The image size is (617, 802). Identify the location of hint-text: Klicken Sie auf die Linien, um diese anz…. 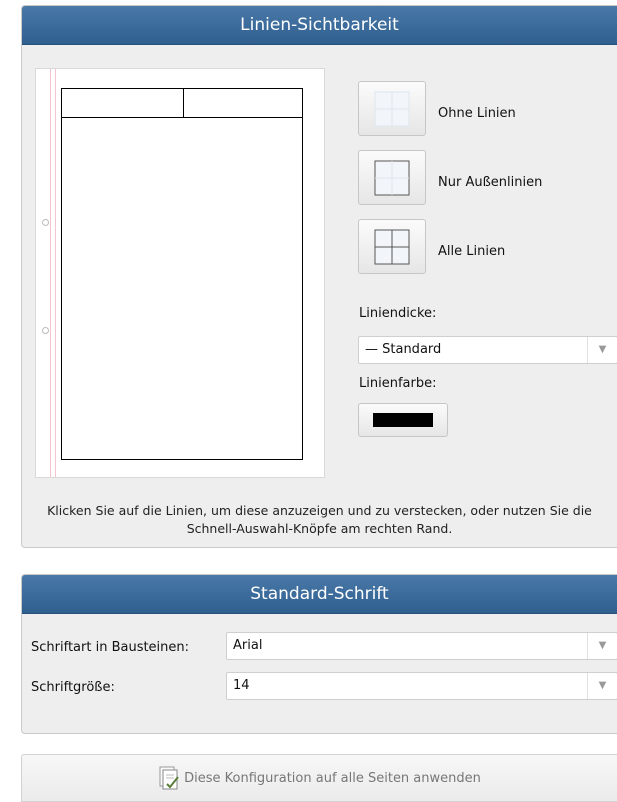
(319, 519).